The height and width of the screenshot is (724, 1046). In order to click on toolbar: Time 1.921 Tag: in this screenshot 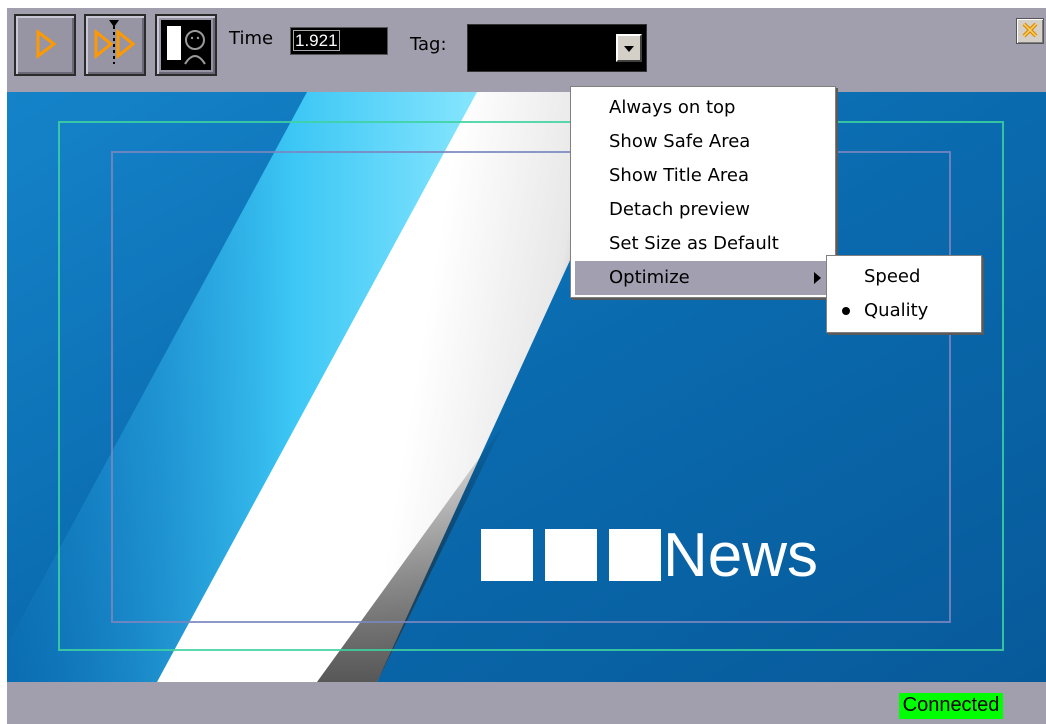, I will do `click(526, 50)`.